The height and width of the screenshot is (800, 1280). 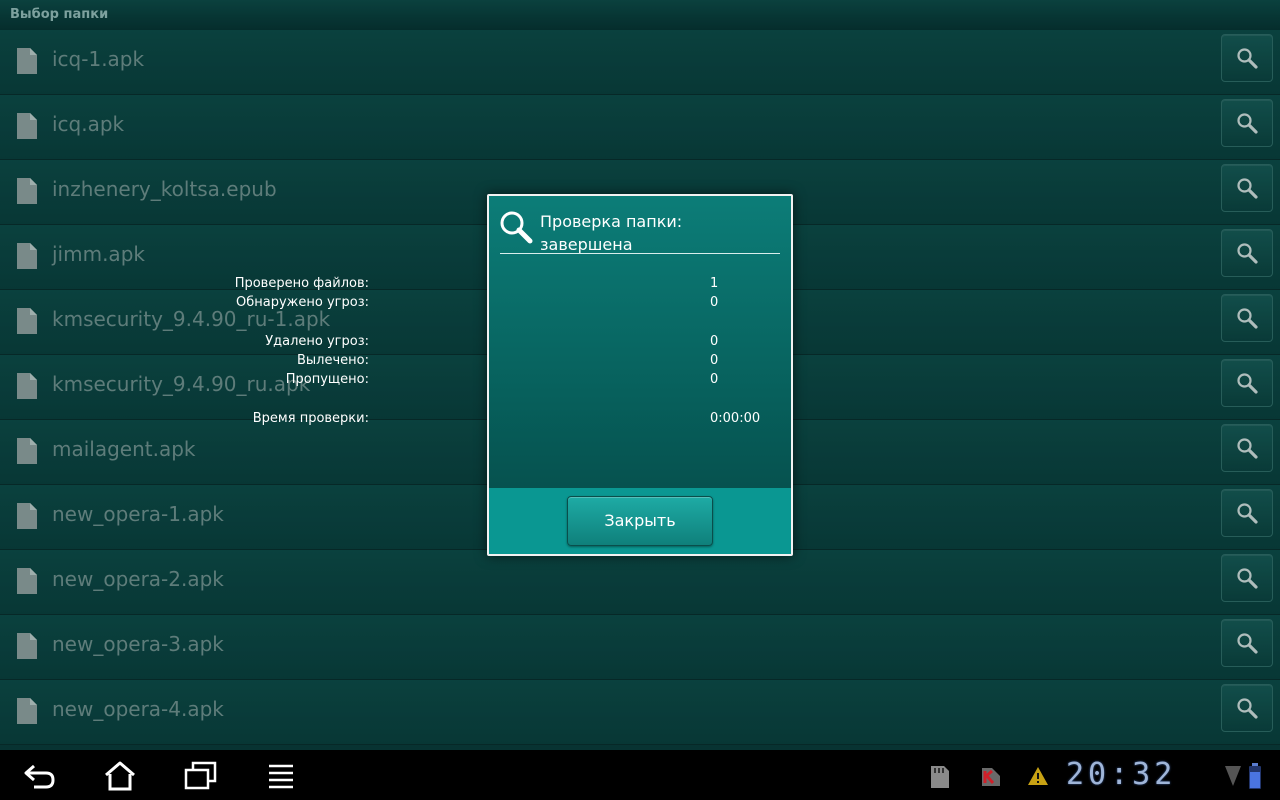 What do you see at coordinates (120, 776) in the screenshot?
I see `home-icon` at bounding box center [120, 776].